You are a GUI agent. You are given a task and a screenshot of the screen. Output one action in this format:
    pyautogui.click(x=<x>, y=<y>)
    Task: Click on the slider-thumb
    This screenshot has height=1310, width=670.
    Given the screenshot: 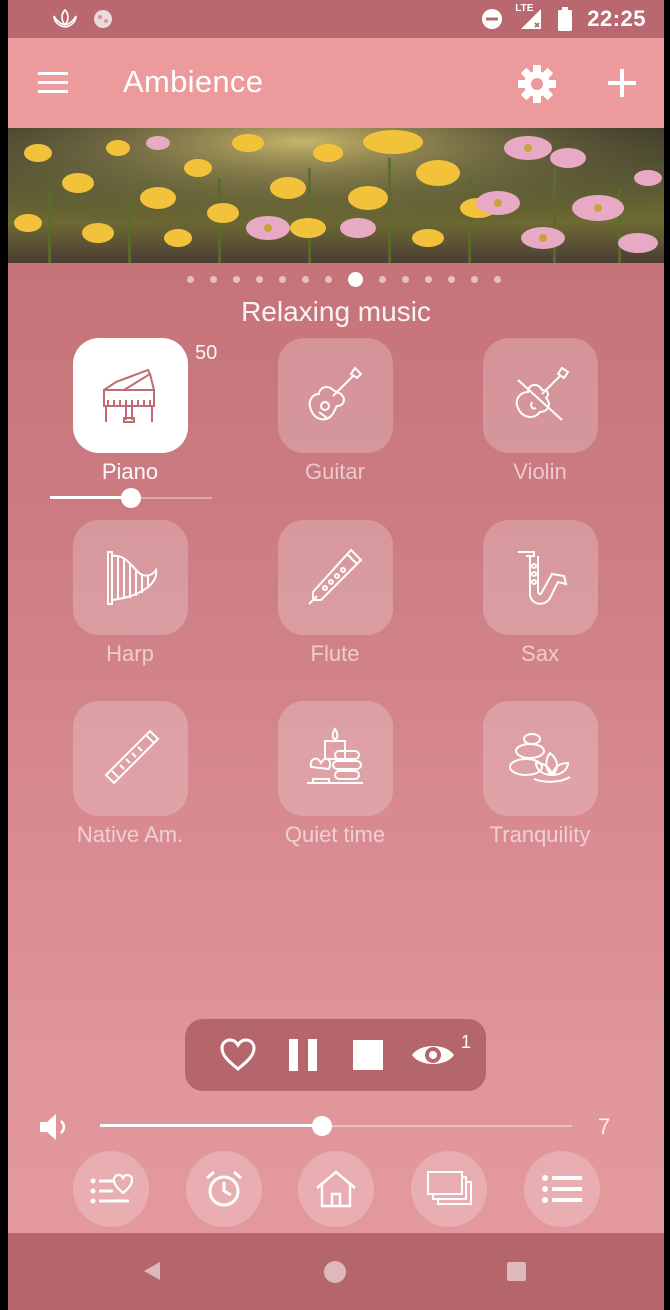 What is the action you would take?
    pyautogui.click(x=131, y=498)
    